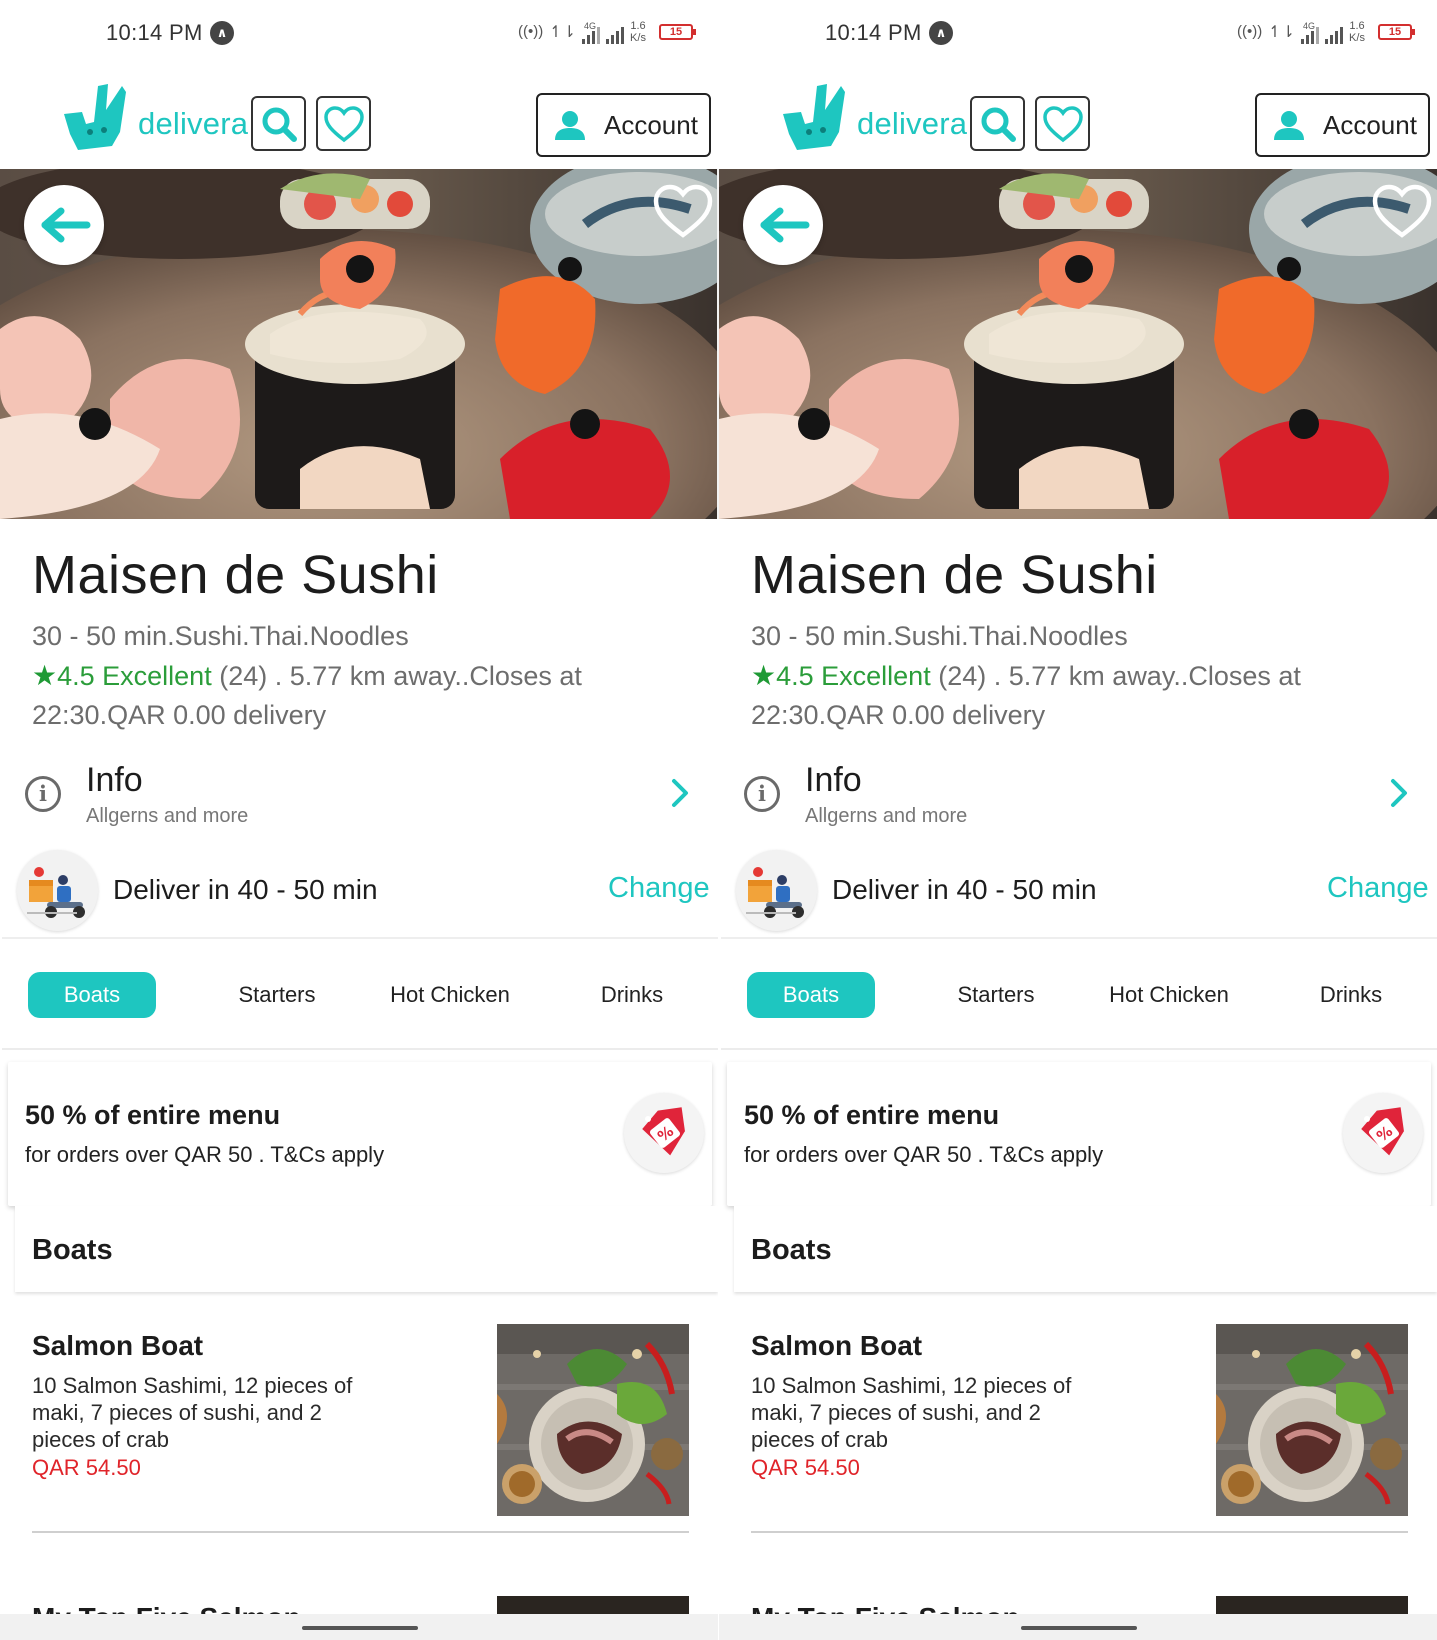 The height and width of the screenshot is (1640, 1437). What do you see at coordinates (359, 344) in the screenshot?
I see `restaurant-hero-image` at bounding box center [359, 344].